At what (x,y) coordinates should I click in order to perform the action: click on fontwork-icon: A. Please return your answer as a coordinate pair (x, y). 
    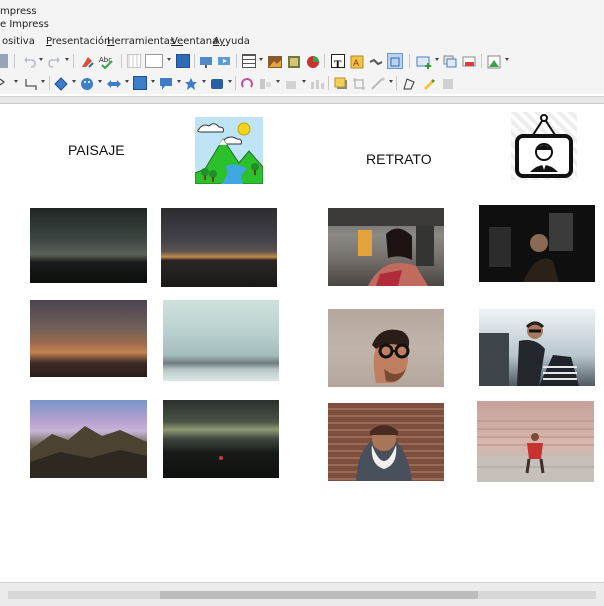
    Looking at the image, I should click on (357, 61).